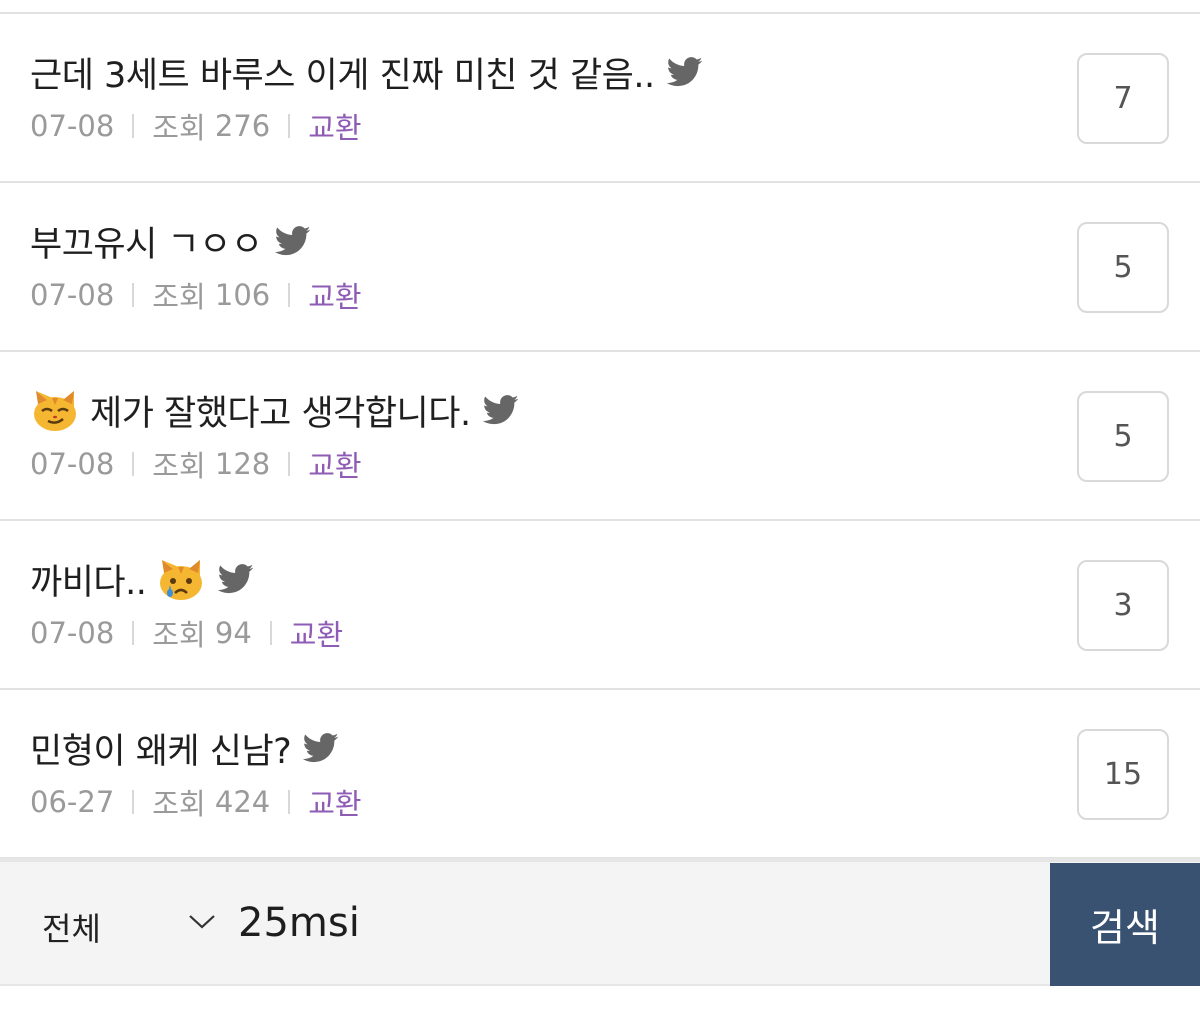 This screenshot has height=1010, width=1200. I want to click on search-bar: 전체 검색, so click(600, 922).